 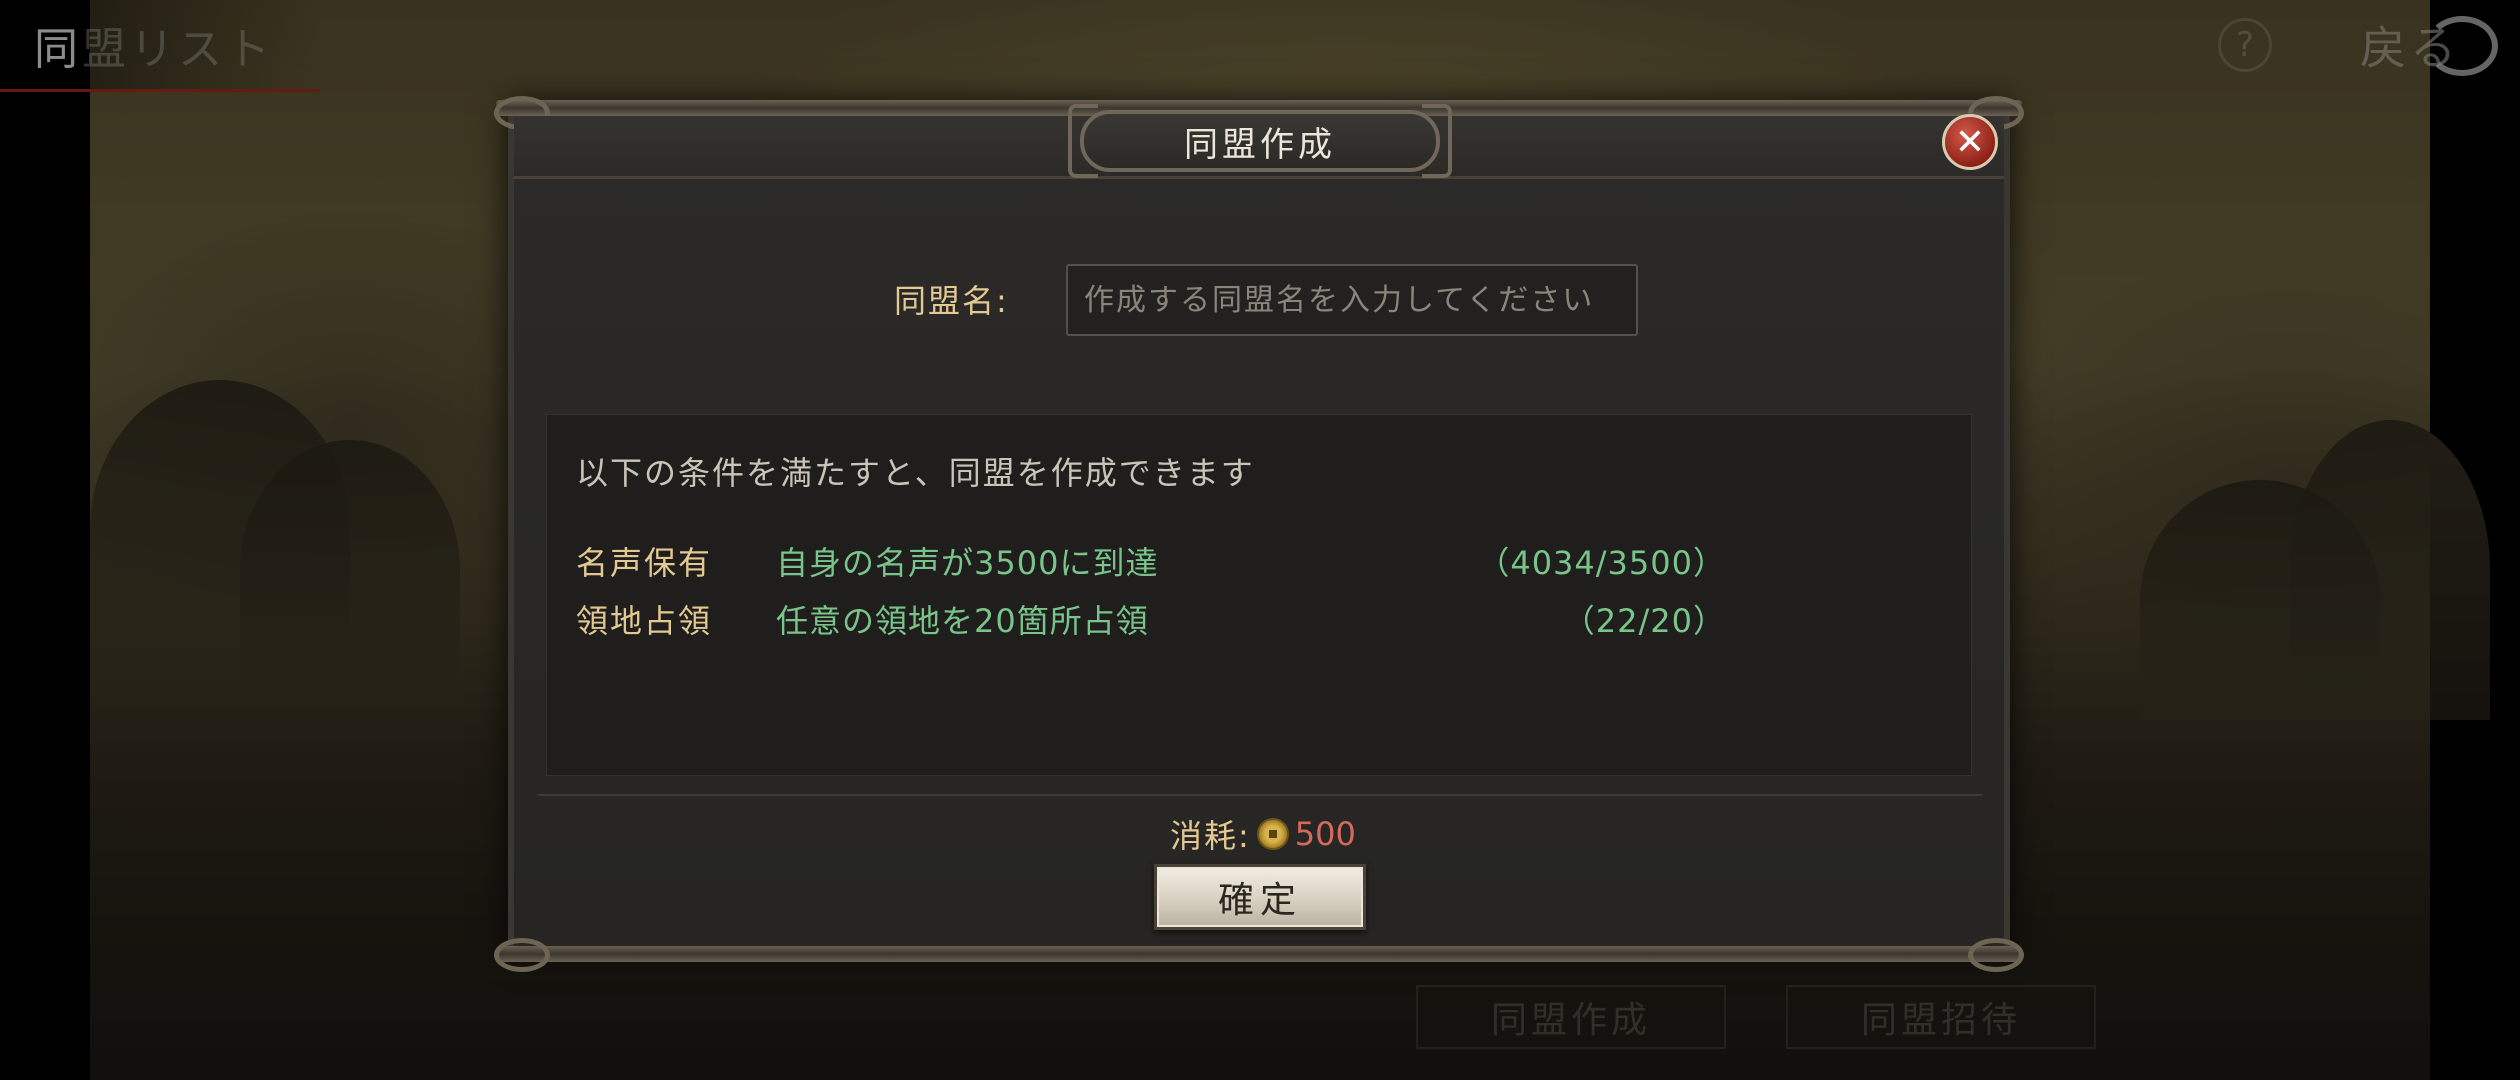 What do you see at coordinates (1151, 618) in the screenshot?
I see `condition-row: 領地占領 任意の領地を20箇所占領 （22/20）` at bounding box center [1151, 618].